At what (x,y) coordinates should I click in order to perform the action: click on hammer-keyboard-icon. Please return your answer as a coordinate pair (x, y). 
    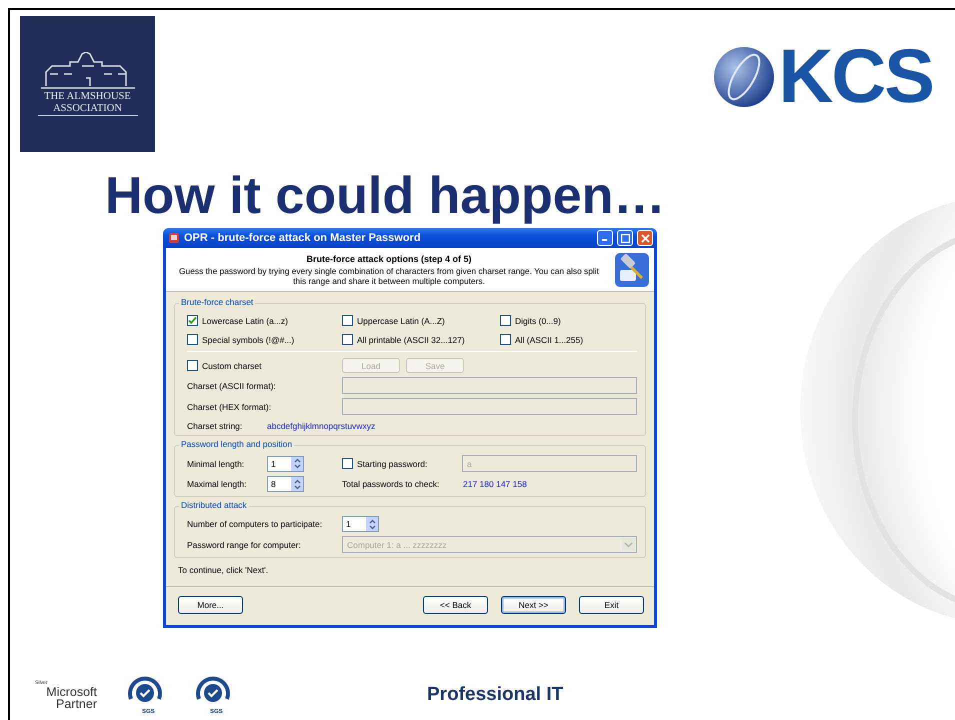
    Looking at the image, I should click on (632, 270).